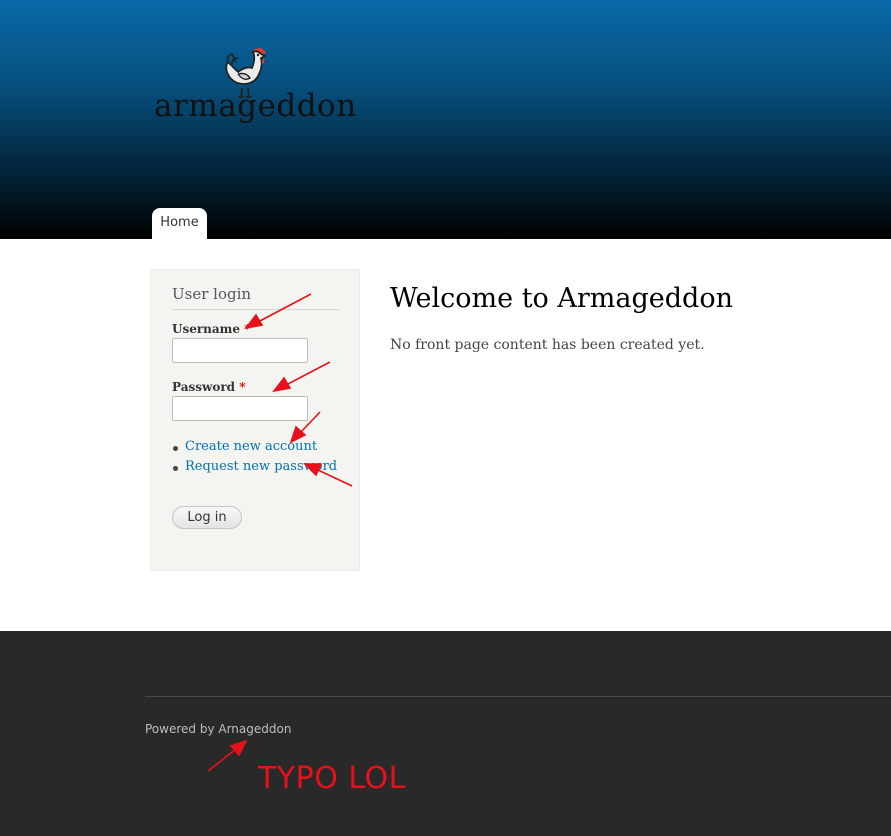 The height and width of the screenshot is (836, 891). I want to click on list-item: Request new password, so click(254, 466).